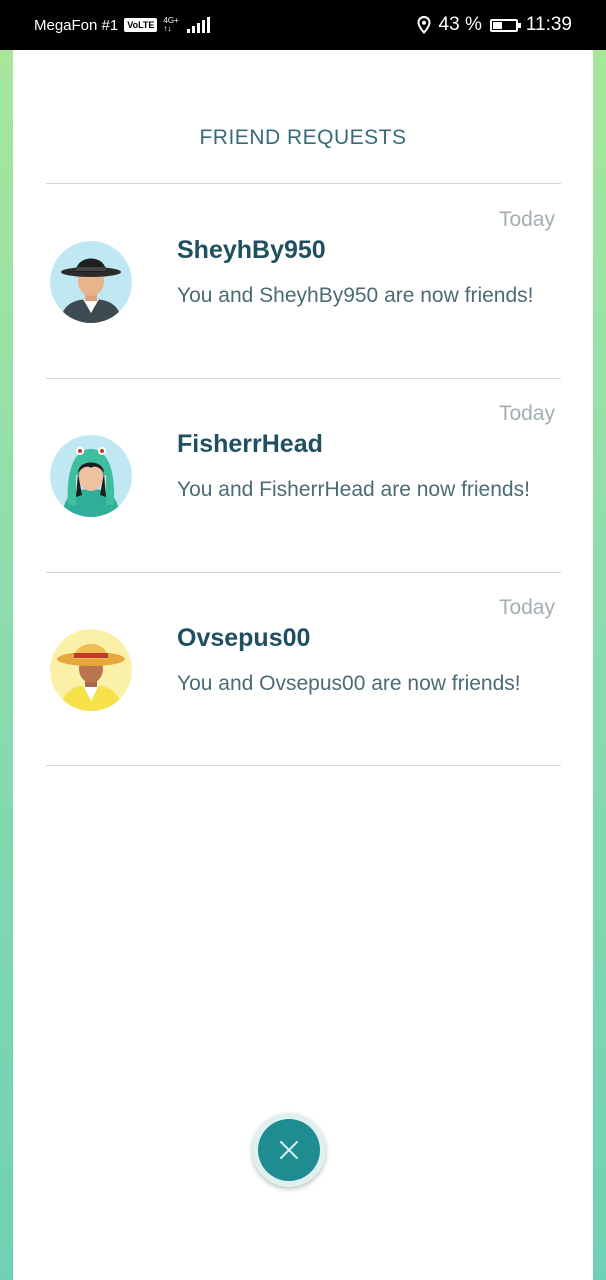 This screenshot has height=1280, width=606. I want to click on network-activity: ↑↓, so click(167, 28).